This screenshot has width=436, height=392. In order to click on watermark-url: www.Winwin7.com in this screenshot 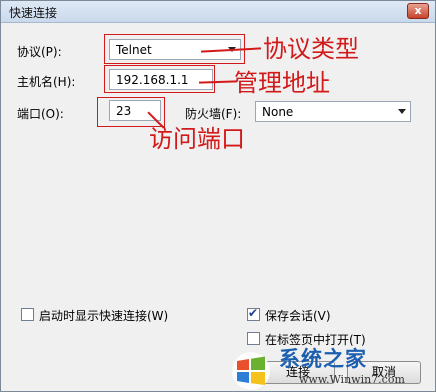, I will do `click(352, 379)`.